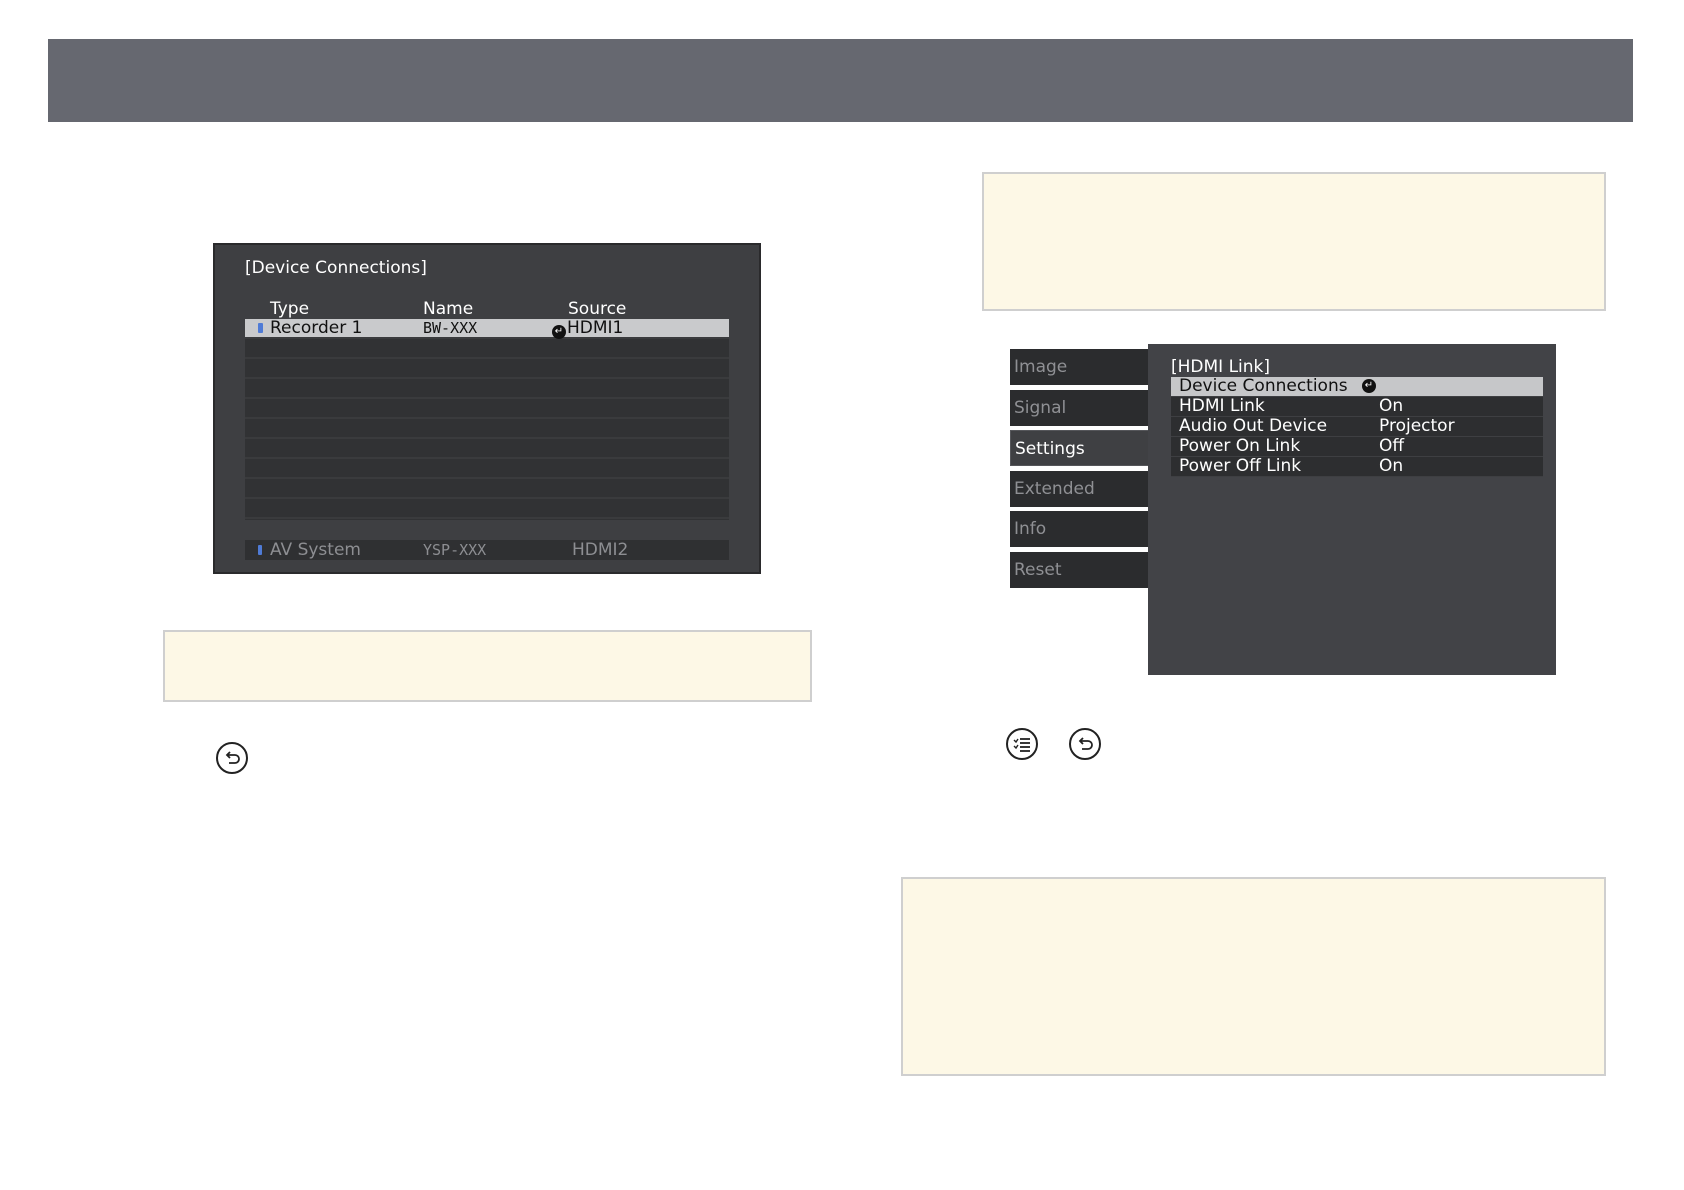 The image size is (1684, 1190). I want to click on menu-item-device-connections: Device Connections ↵, so click(1357, 386).